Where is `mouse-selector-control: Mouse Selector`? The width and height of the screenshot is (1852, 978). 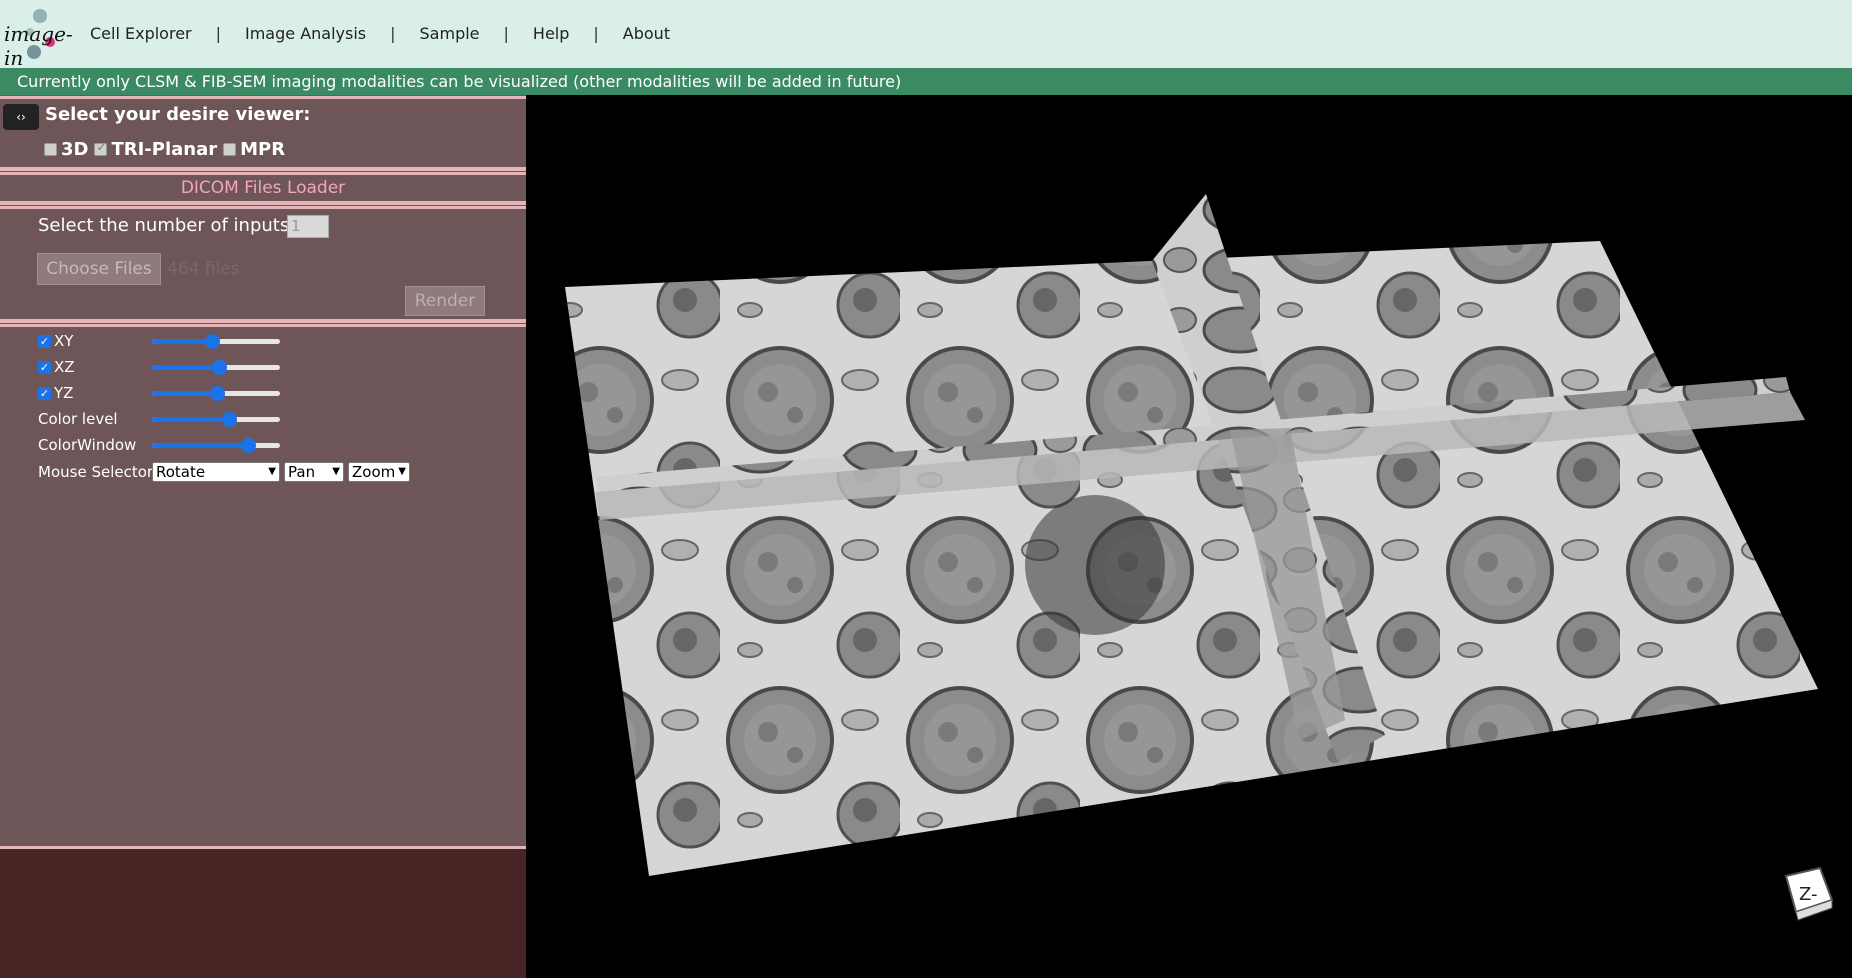 mouse-selector-control: Mouse Selector is located at coordinates (95, 472).